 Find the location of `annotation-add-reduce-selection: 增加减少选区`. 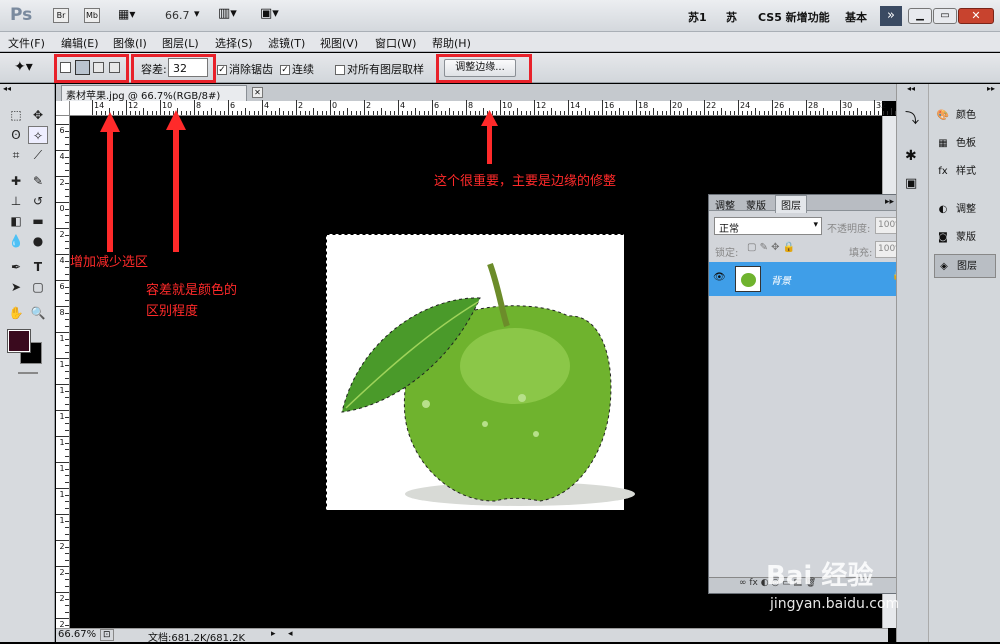

annotation-add-reduce-selection: 增加减少选区 is located at coordinates (109, 262).